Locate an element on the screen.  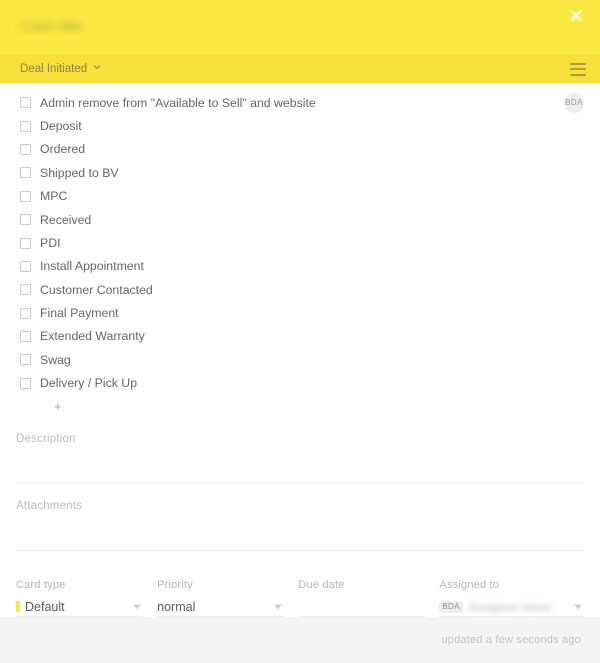
checklist-item-label: MPC is located at coordinates (54, 196).